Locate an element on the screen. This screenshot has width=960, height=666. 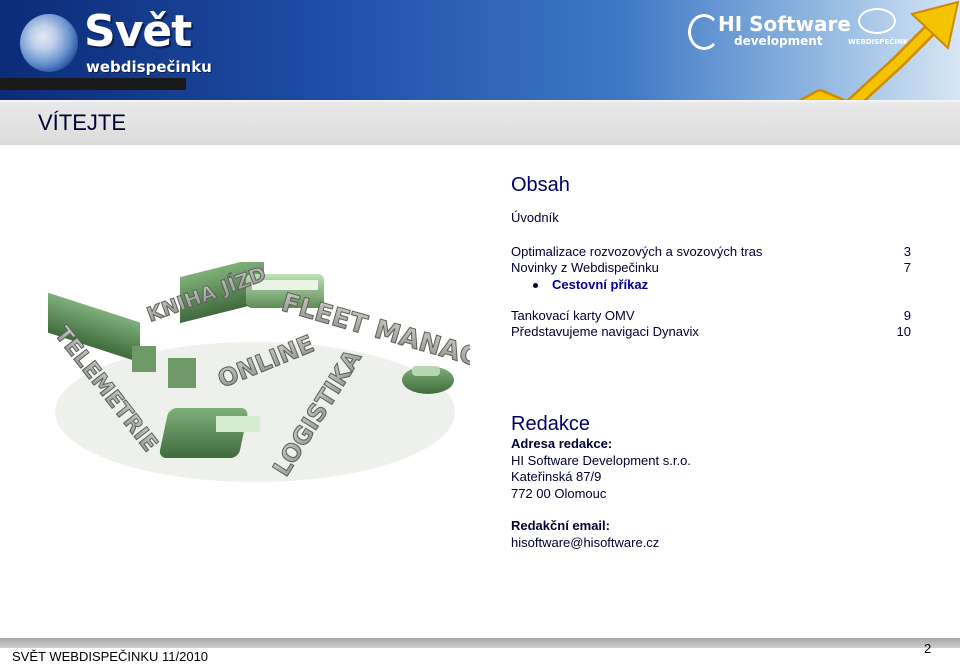
street-address: Kateřinská 87/9 is located at coordinates (556, 476).